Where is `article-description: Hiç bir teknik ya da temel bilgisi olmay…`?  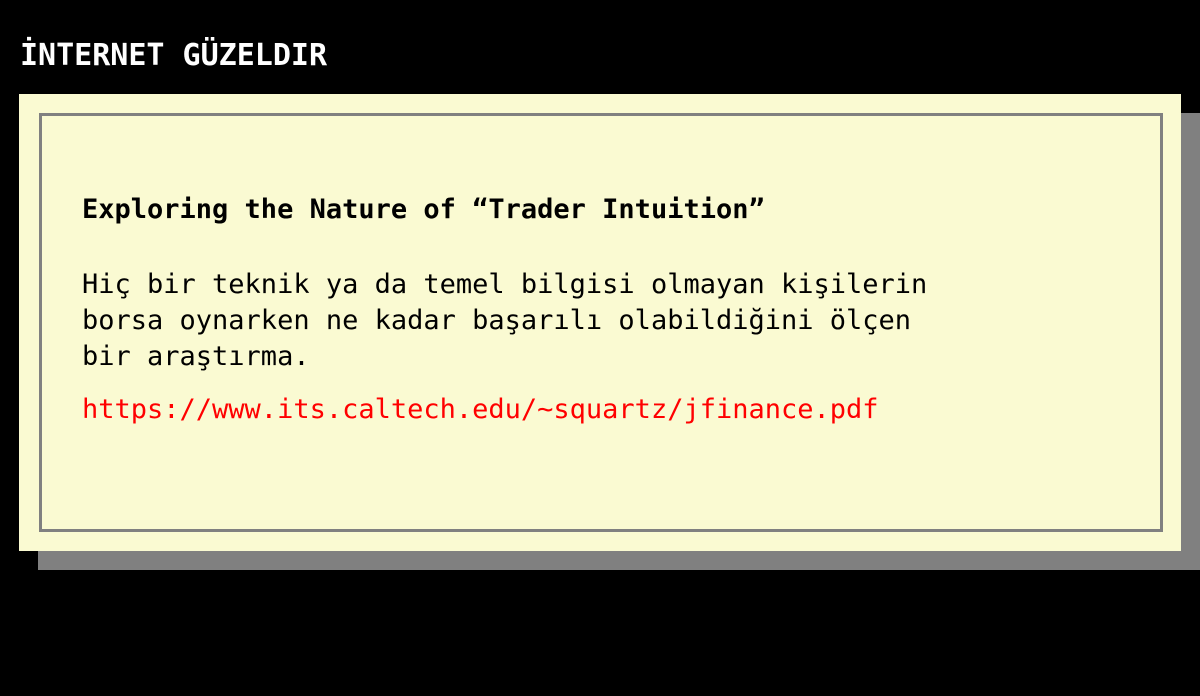 article-description: Hiç bir teknik ya da temel bilgisi olmay… is located at coordinates (505, 320).